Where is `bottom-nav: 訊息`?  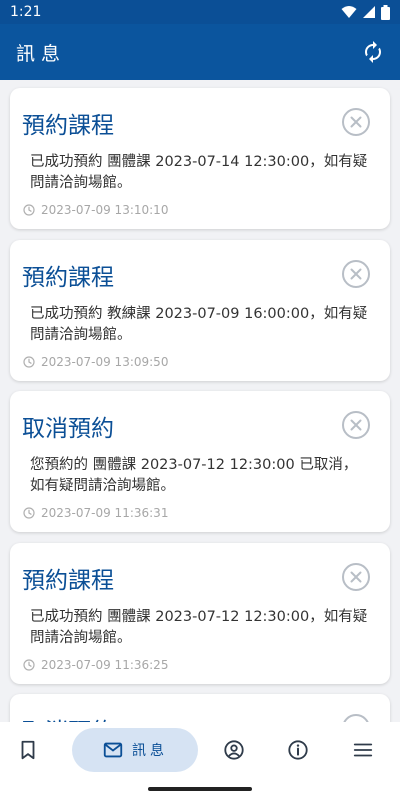 bottom-nav: 訊息 is located at coordinates (200, 750).